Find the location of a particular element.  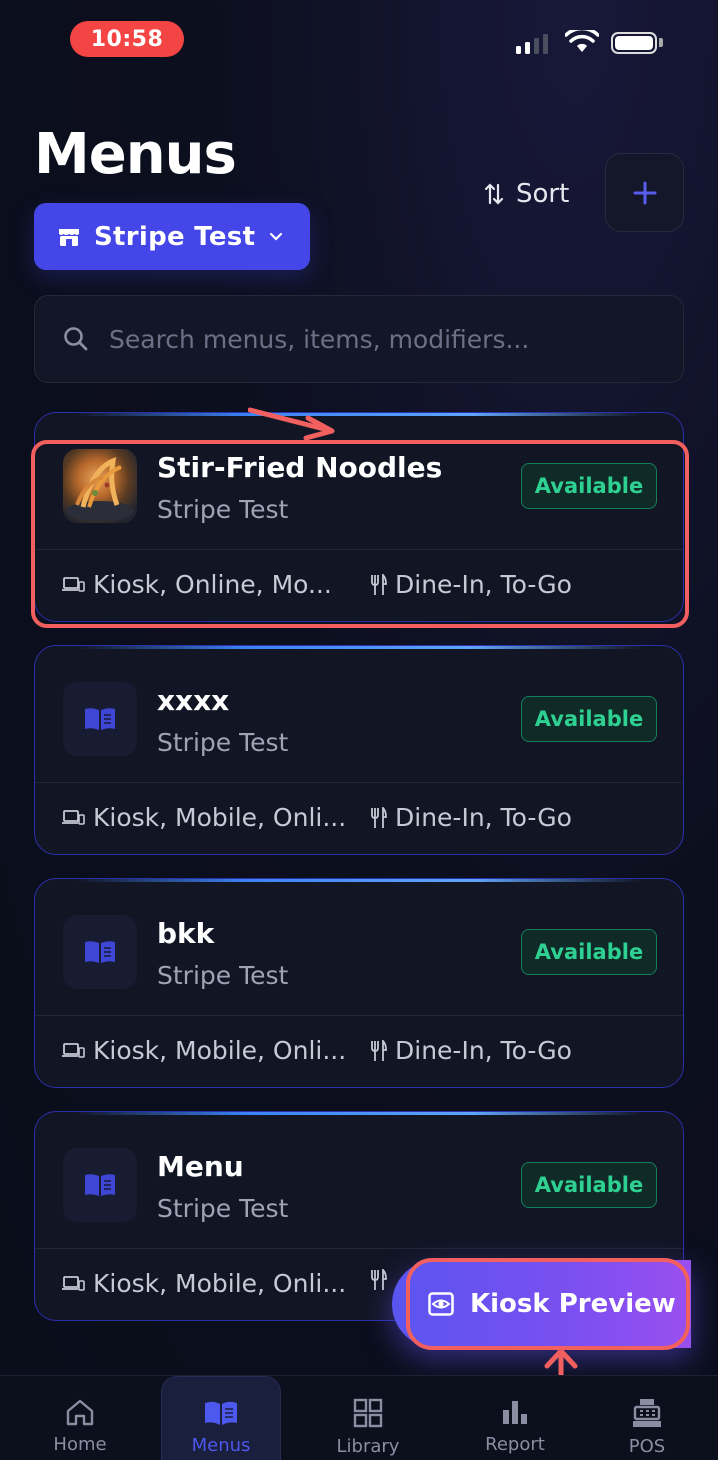

tab-report-label: Report is located at coordinates (515, 1444).